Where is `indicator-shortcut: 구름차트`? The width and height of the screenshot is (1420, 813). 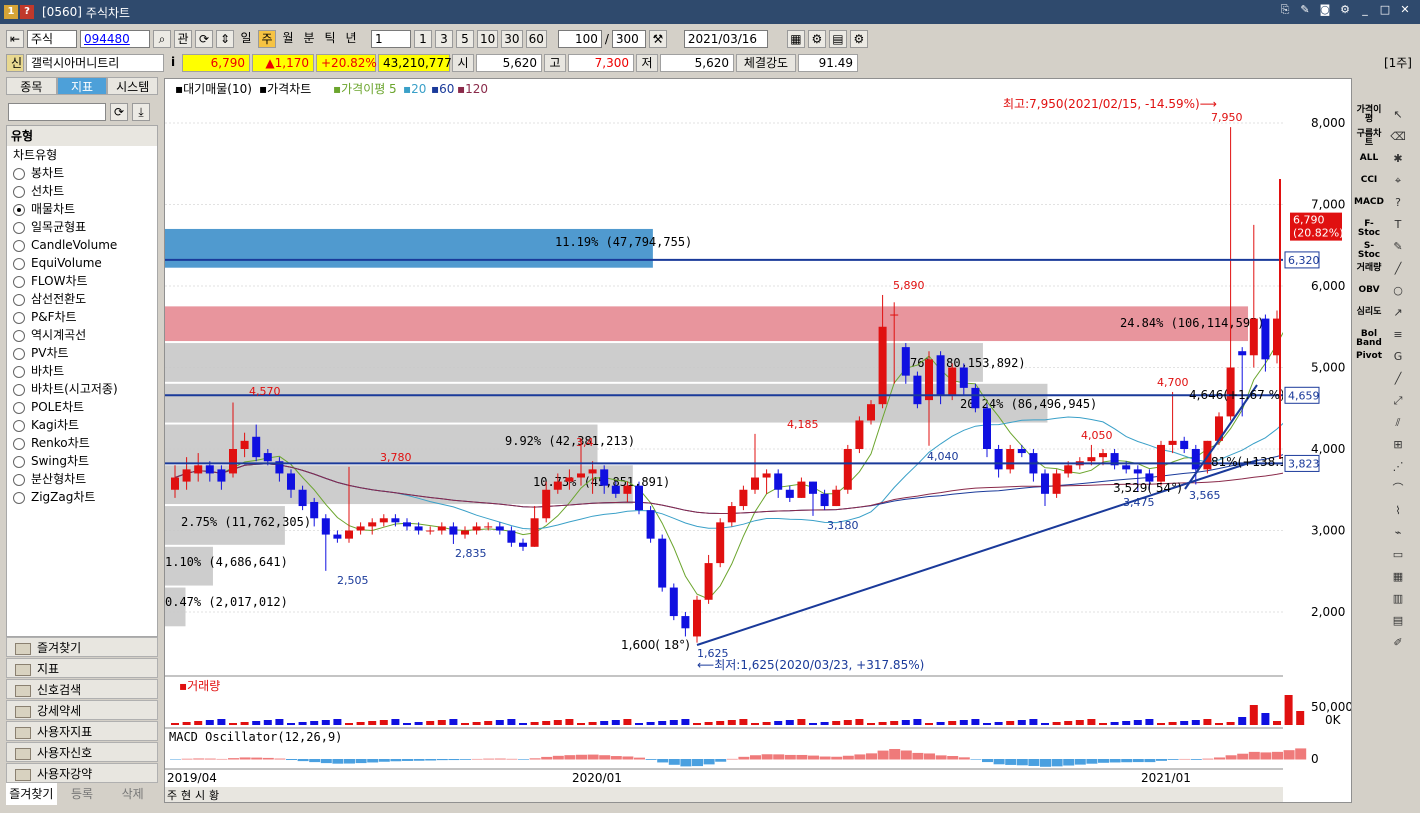
indicator-shortcut: 구름차트 is located at coordinates (1369, 140).